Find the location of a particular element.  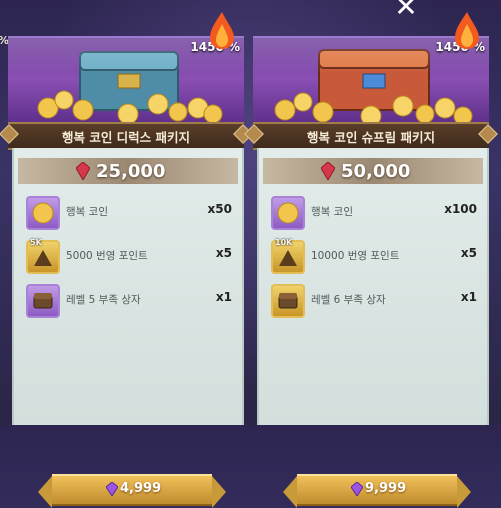

package-title: 행복 코인 슈프림 패키지 is located at coordinates (371, 137).